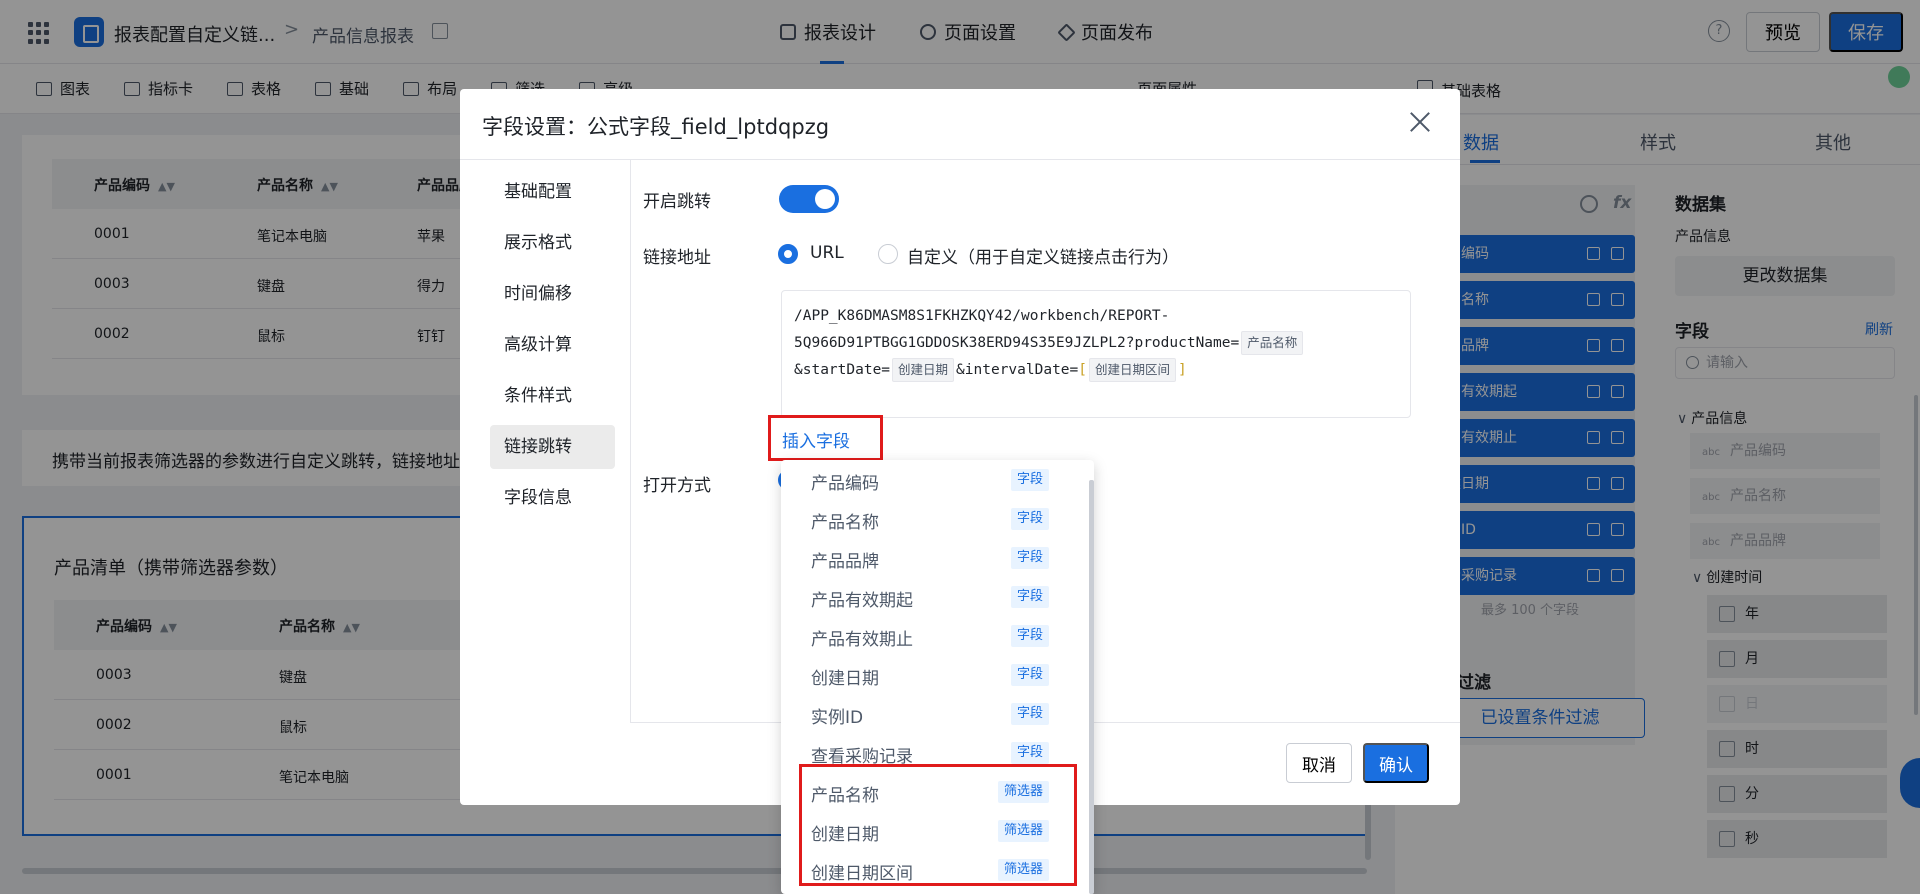 This screenshot has width=1920, height=894. I want to click on dropdown-item: 实例ID 字段, so click(929, 713).